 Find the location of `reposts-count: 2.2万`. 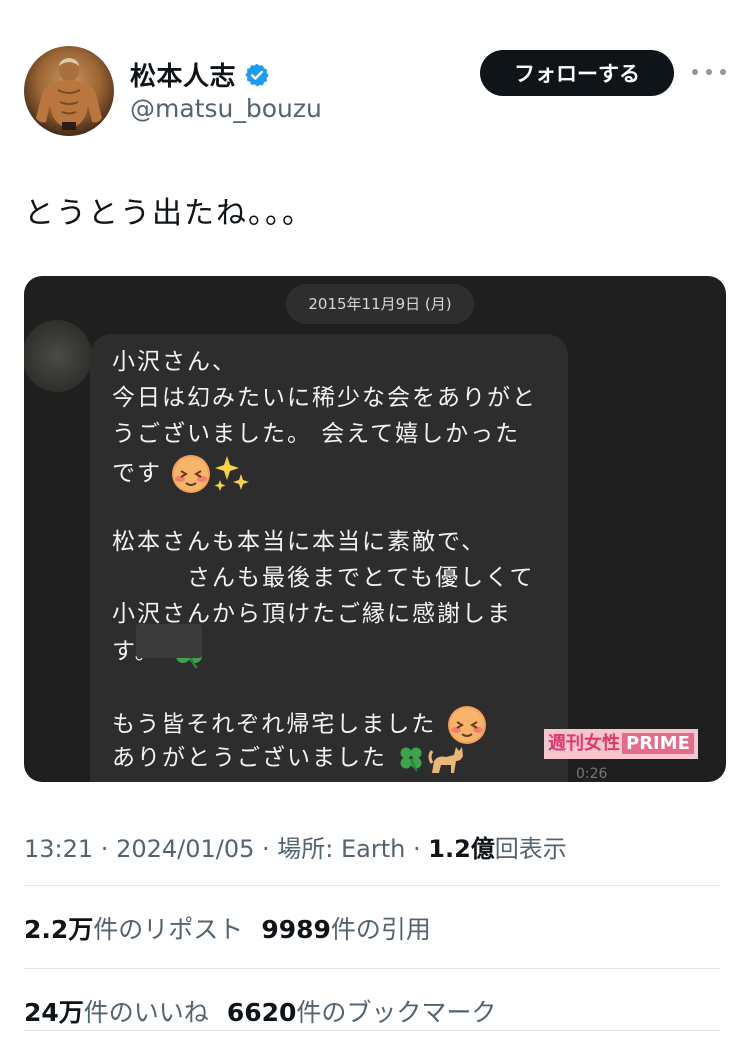

reposts-count: 2.2万 is located at coordinates (59, 929).